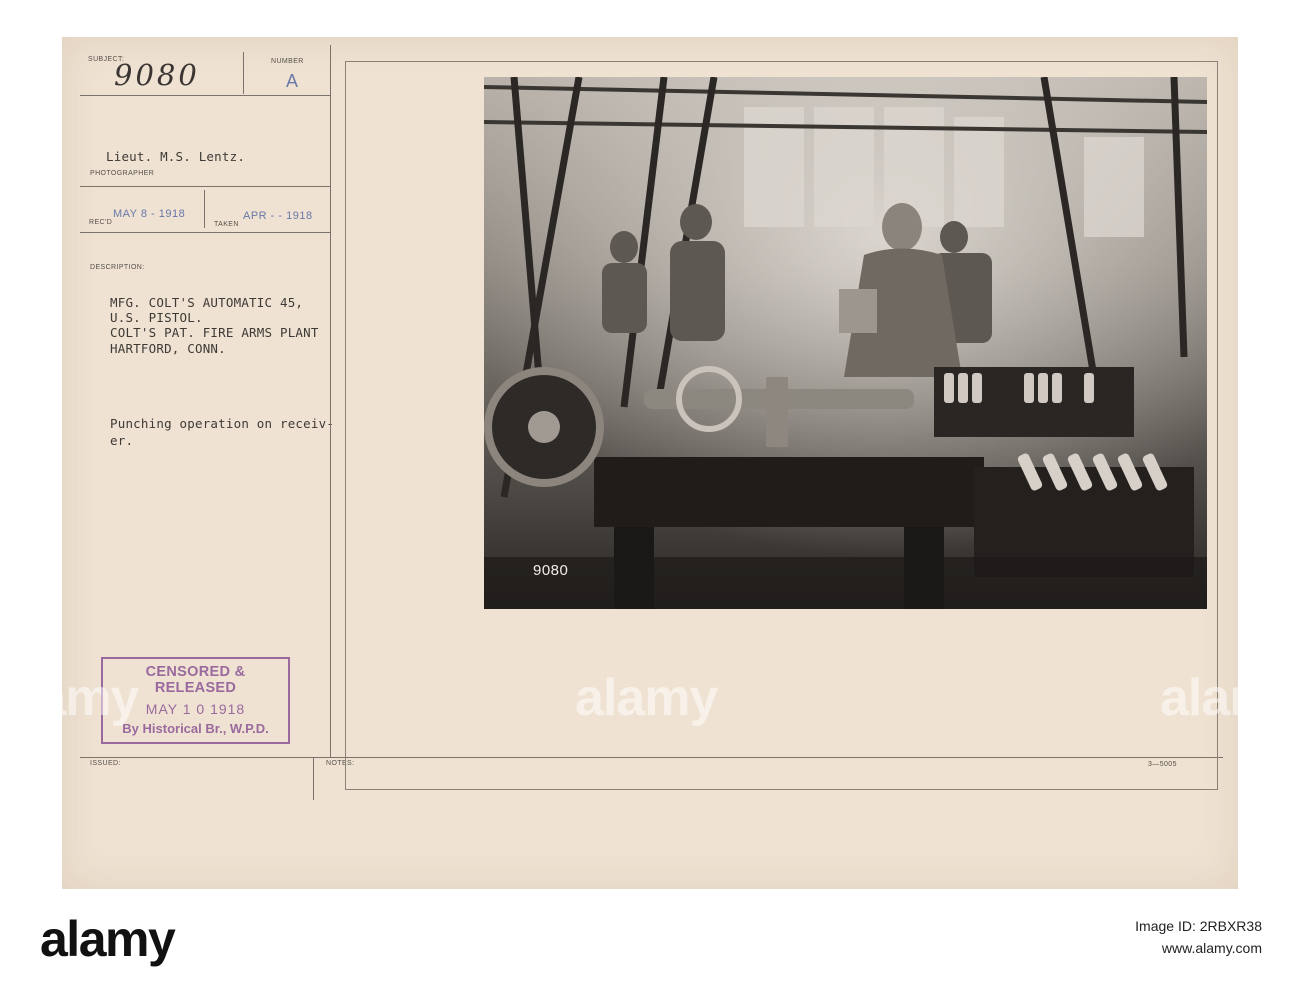 Image resolution: width=1300 pixels, height=982 pixels. What do you see at coordinates (101, 222) in the screenshot?
I see `recd-label: REC'D` at bounding box center [101, 222].